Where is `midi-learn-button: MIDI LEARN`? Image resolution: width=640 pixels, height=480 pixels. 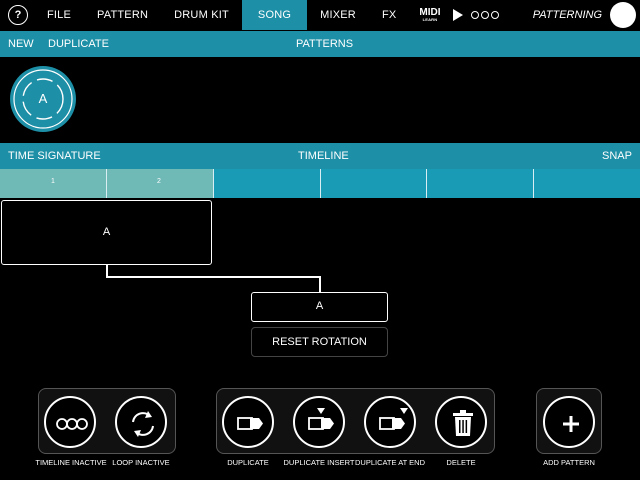 midi-learn-button: MIDI LEARN is located at coordinates (429, 14).